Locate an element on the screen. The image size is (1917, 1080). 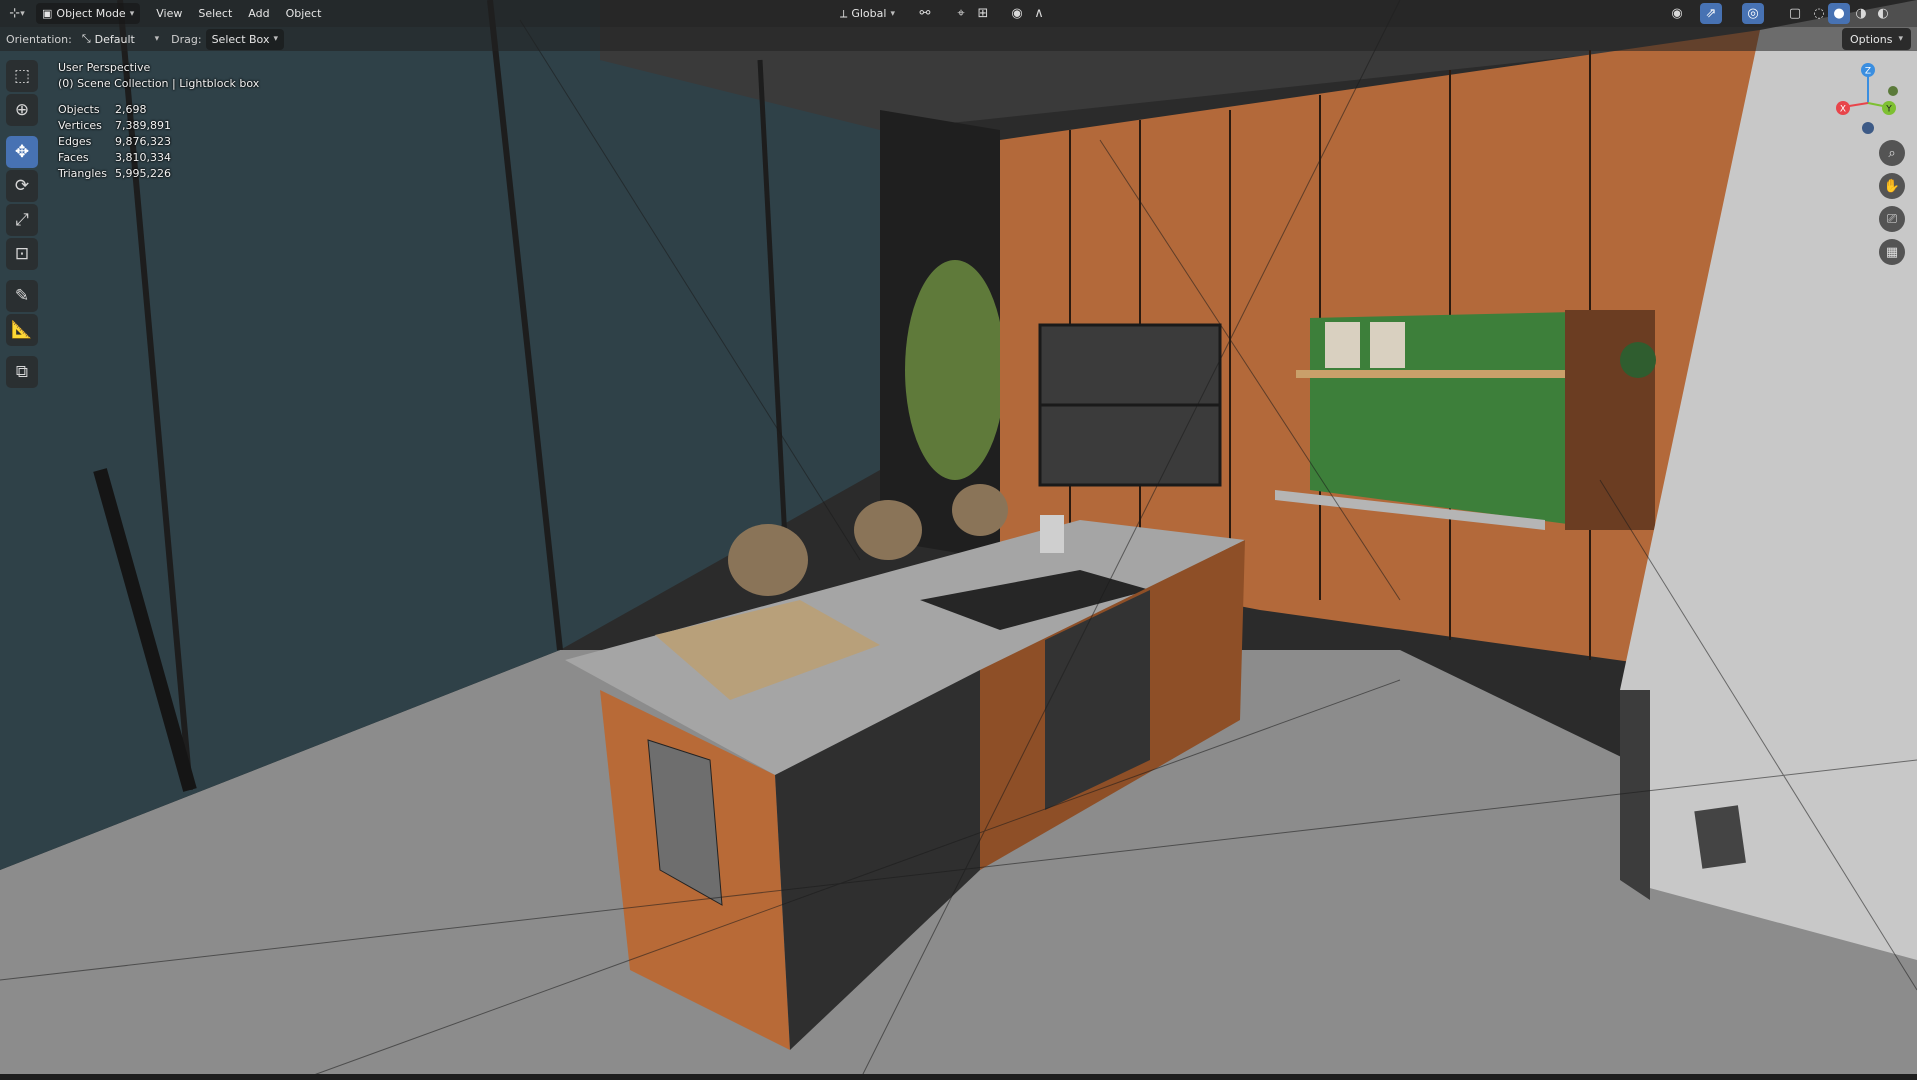
snap-target-icon: ⊞ is located at coordinates (983, 13).